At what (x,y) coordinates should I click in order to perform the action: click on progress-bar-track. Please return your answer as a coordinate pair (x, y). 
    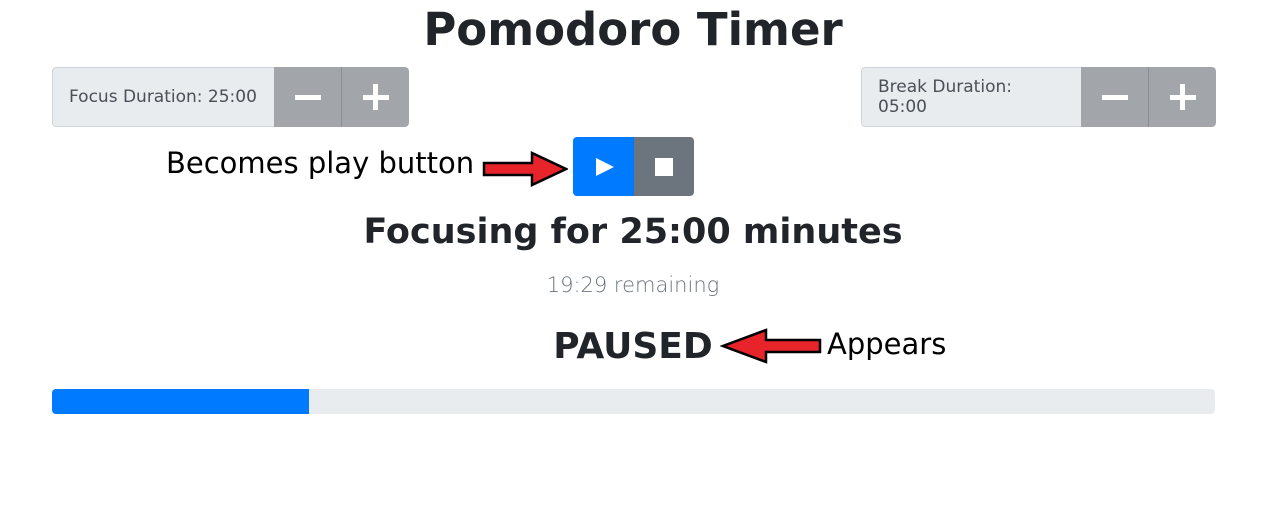
    Looking at the image, I should click on (633, 401).